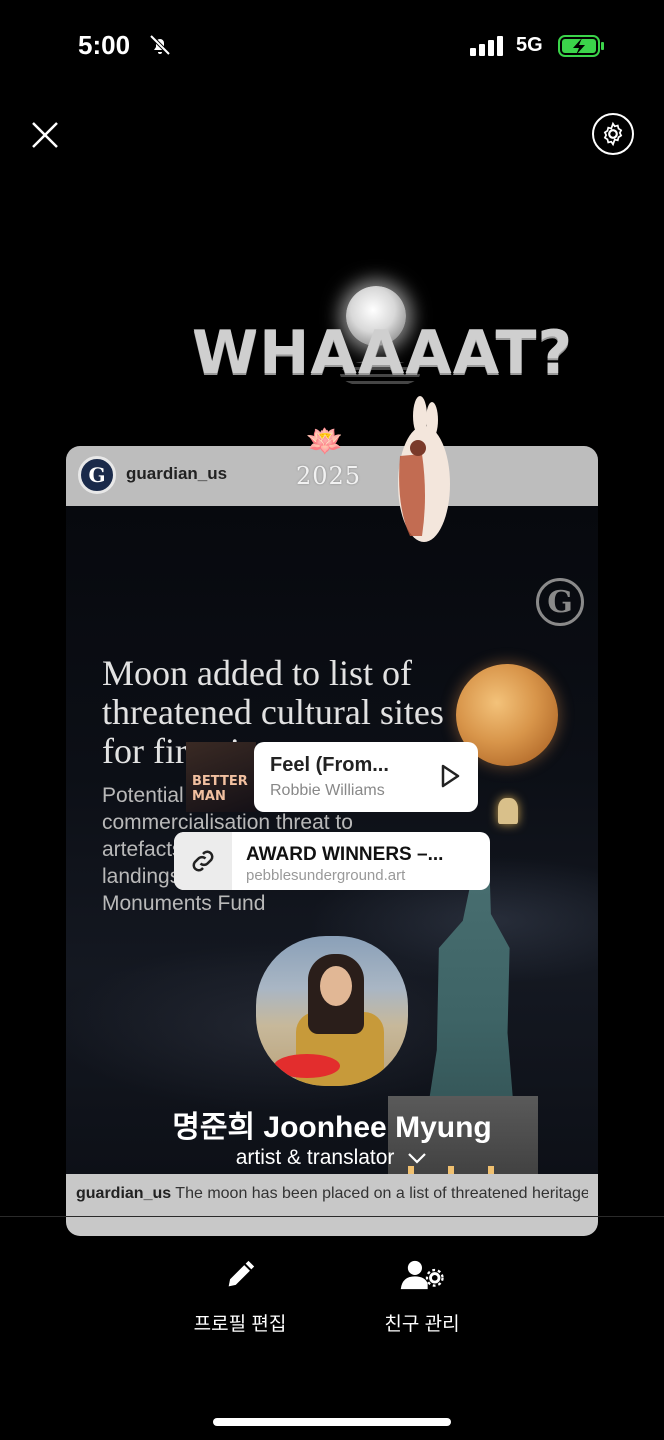 This screenshot has height=1440, width=664. What do you see at coordinates (307, 1066) in the screenshot?
I see `avatar-bowl` at bounding box center [307, 1066].